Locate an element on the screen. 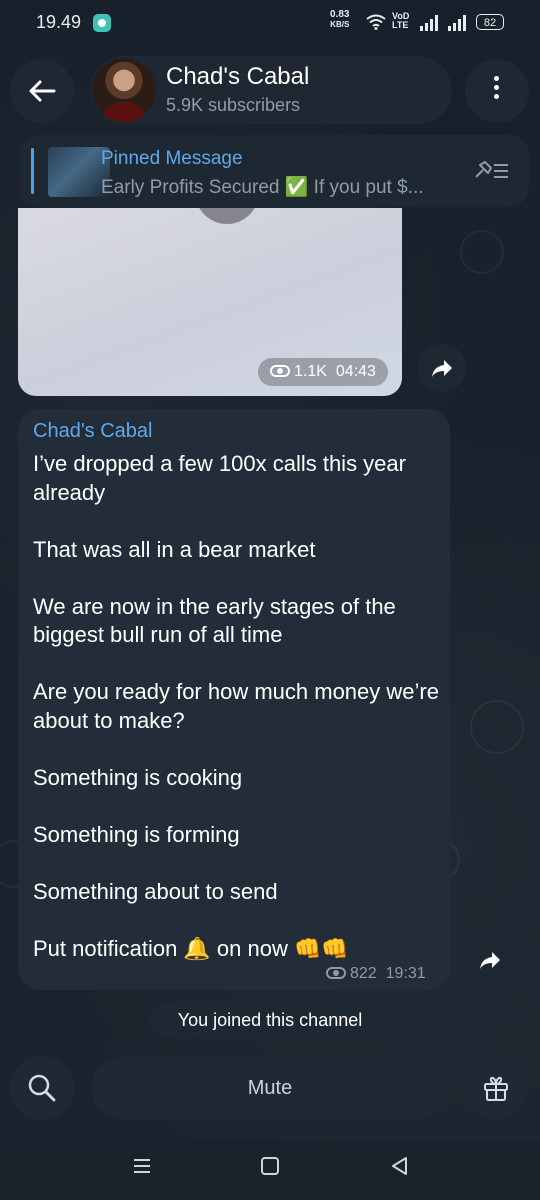  message-line: Something is cooking is located at coordinates (138, 777).